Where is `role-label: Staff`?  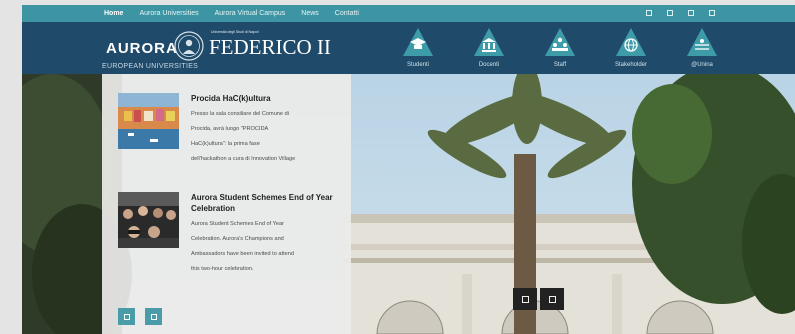 role-label: Staff is located at coordinates (560, 65).